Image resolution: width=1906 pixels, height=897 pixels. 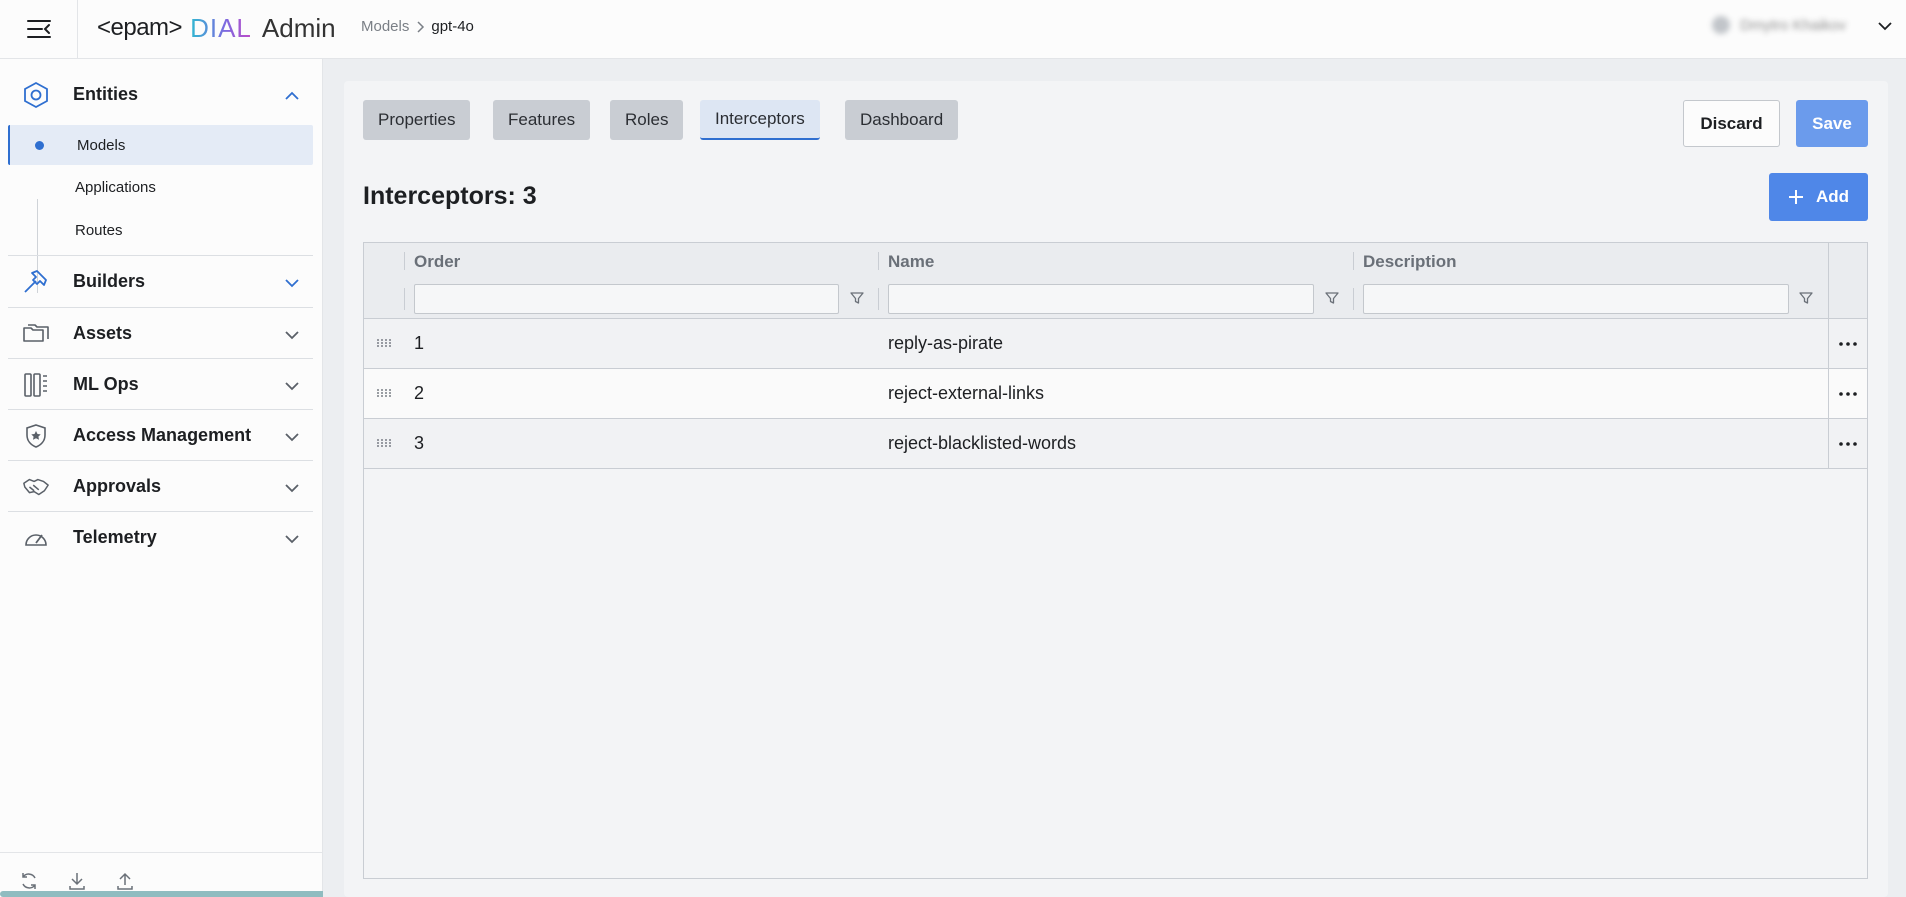 I want to click on sidebar-section-label: ML Ops, so click(x=106, y=384).